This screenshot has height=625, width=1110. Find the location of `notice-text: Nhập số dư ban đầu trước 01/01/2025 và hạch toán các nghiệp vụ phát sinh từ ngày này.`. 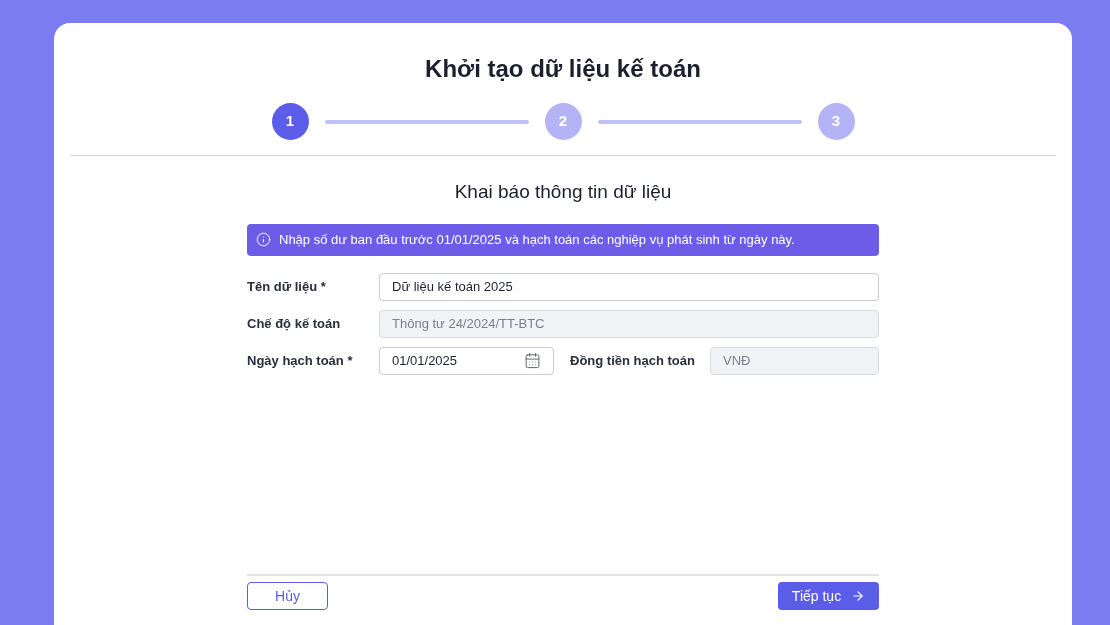

notice-text: Nhập số dư ban đầu trước 01/01/2025 và hạch toán các nghiệp vụ phát sinh từ ngày này. is located at coordinates (537, 239).